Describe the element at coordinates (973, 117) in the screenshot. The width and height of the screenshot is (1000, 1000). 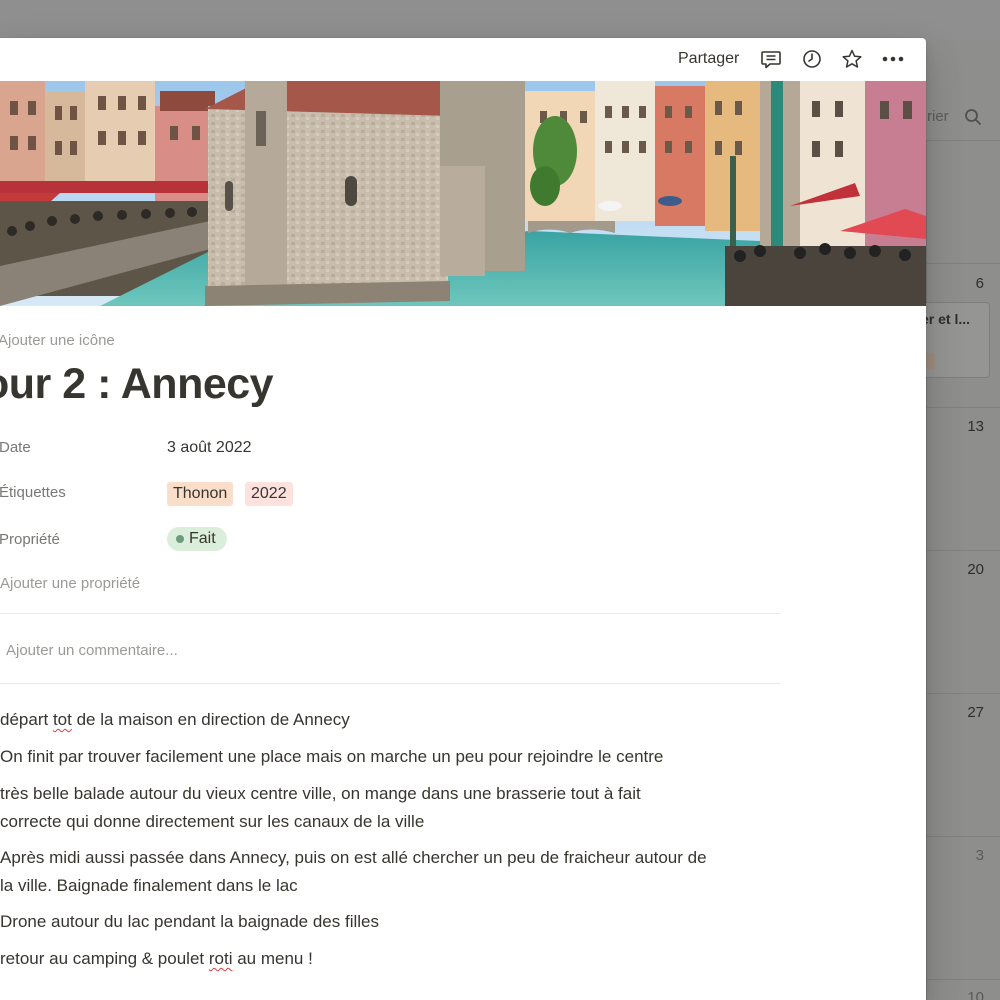
I see `search-icon` at that location.